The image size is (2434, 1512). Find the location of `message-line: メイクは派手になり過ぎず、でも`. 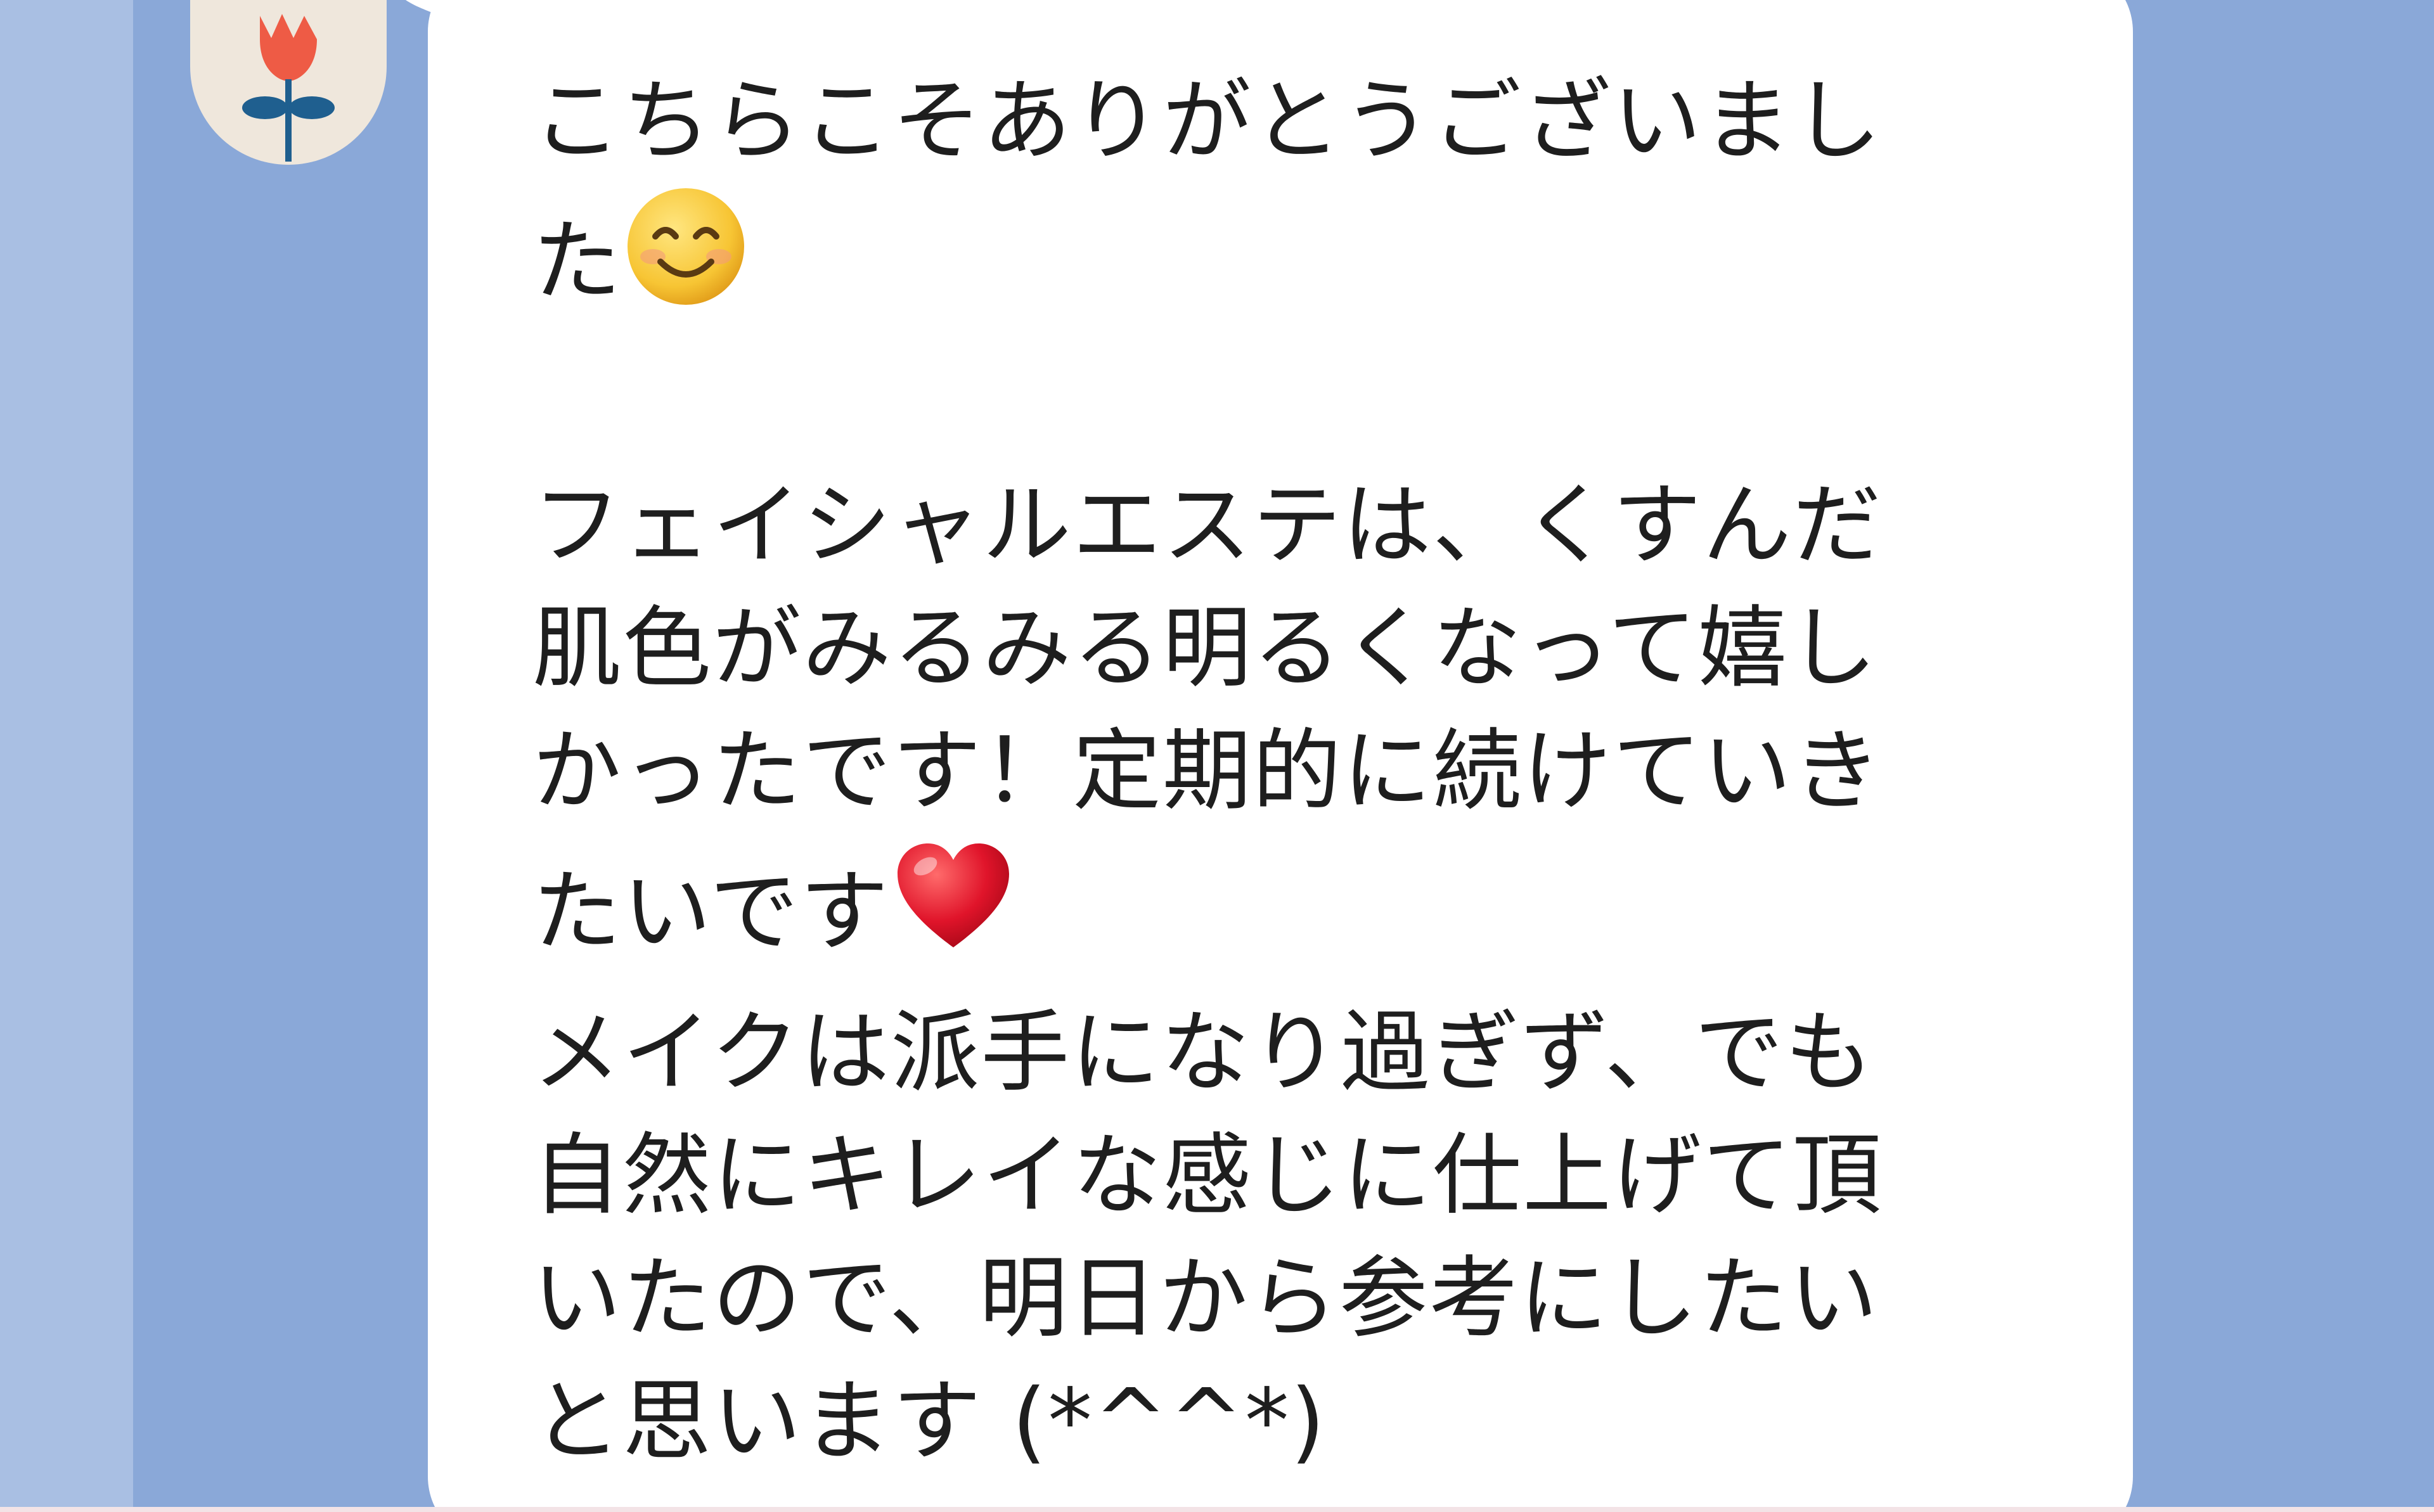

message-line: メイクは派手になり過ぎず、でも is located at coordinates (1293, 1053).